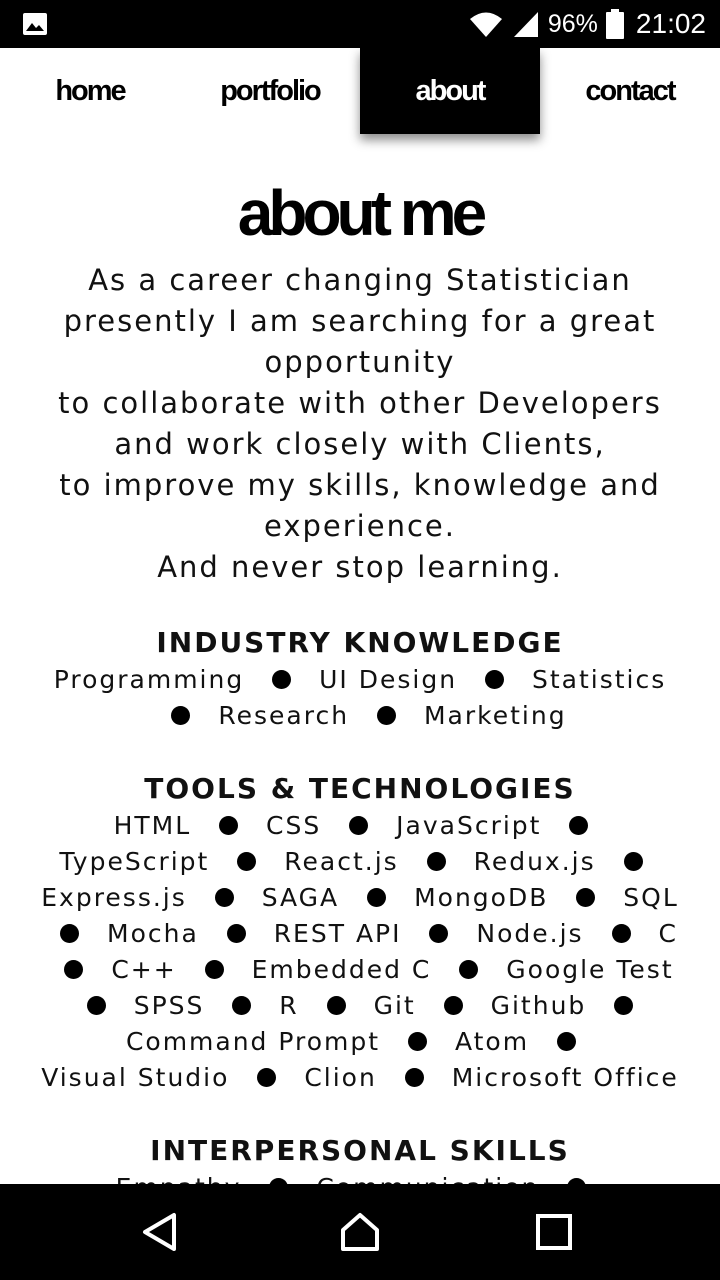 This screenshot has width=720, height=1280. I want to click on home-icon, so click(360, 1232).